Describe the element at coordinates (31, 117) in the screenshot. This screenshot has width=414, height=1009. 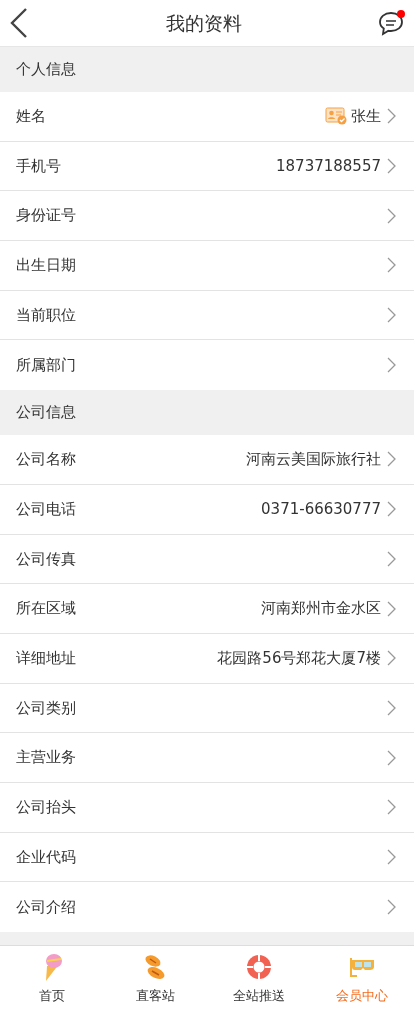
I see `row-label: 姓名` at that location.